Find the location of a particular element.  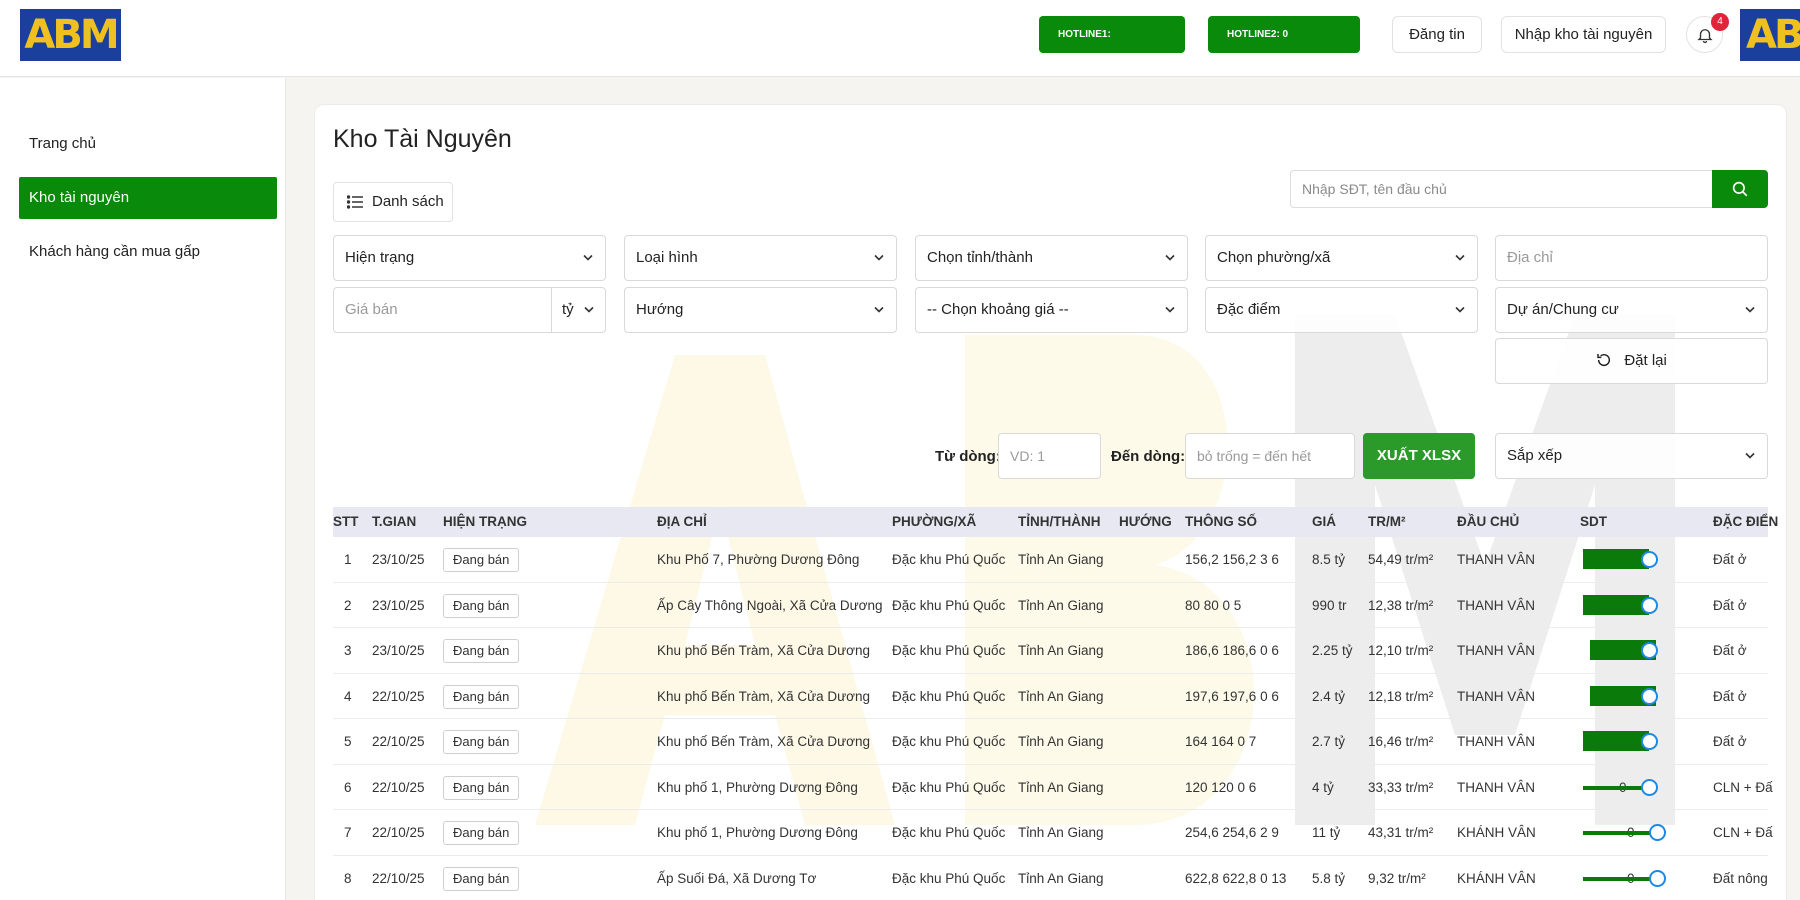

project-select: Dự án/Chung cư is located at coordinates (1631, 310).